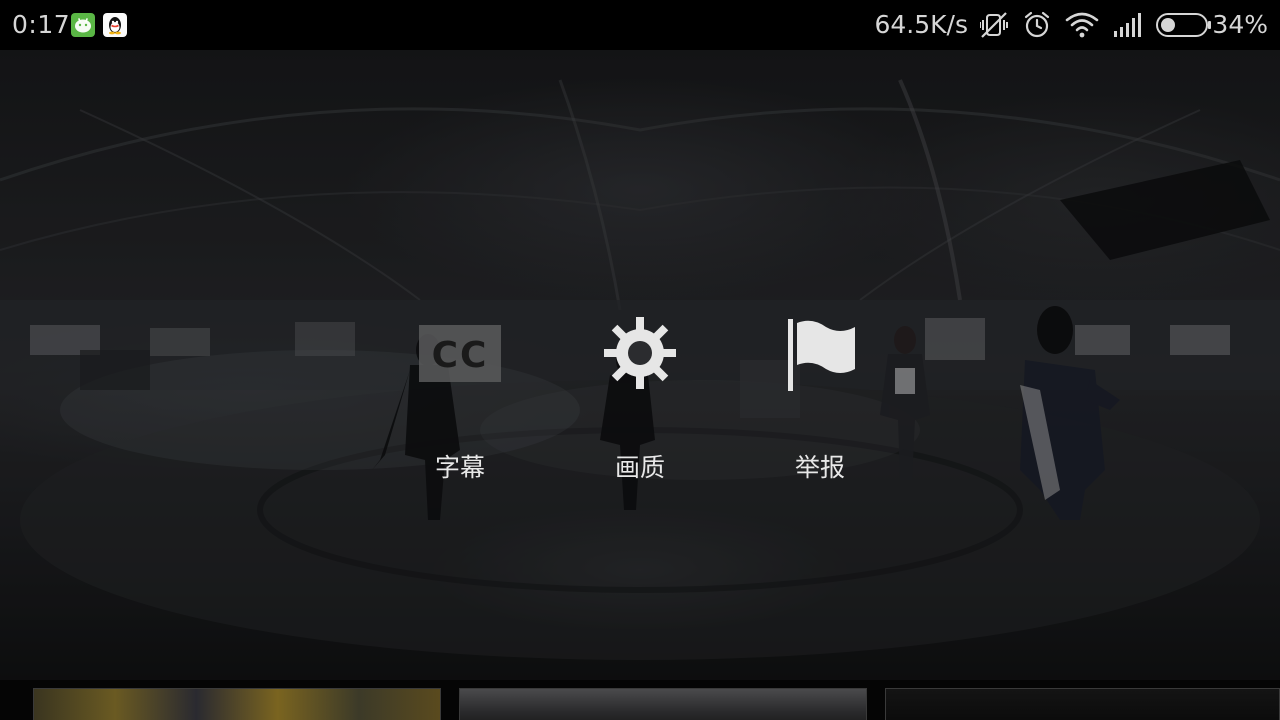  Describe the element at coordinates (640, 400) in the screenshot. I see `quality-option: 画质` at that location.